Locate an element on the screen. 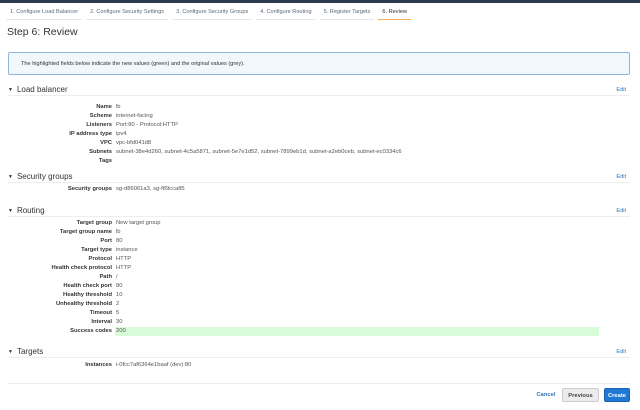 This screenshot has height=410, width=640. section-toggle: ▼ Targets is located at coordinates (25, 351).